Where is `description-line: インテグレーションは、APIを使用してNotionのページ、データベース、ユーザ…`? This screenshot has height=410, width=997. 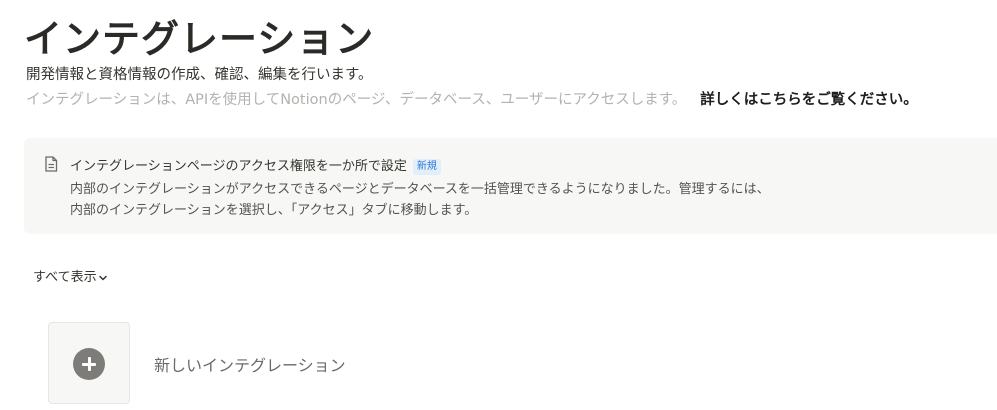 description-line: インテグレーションは、APIを使用してNotionのページ、データベース、ユーザ… is located at coordinates (472, 98).